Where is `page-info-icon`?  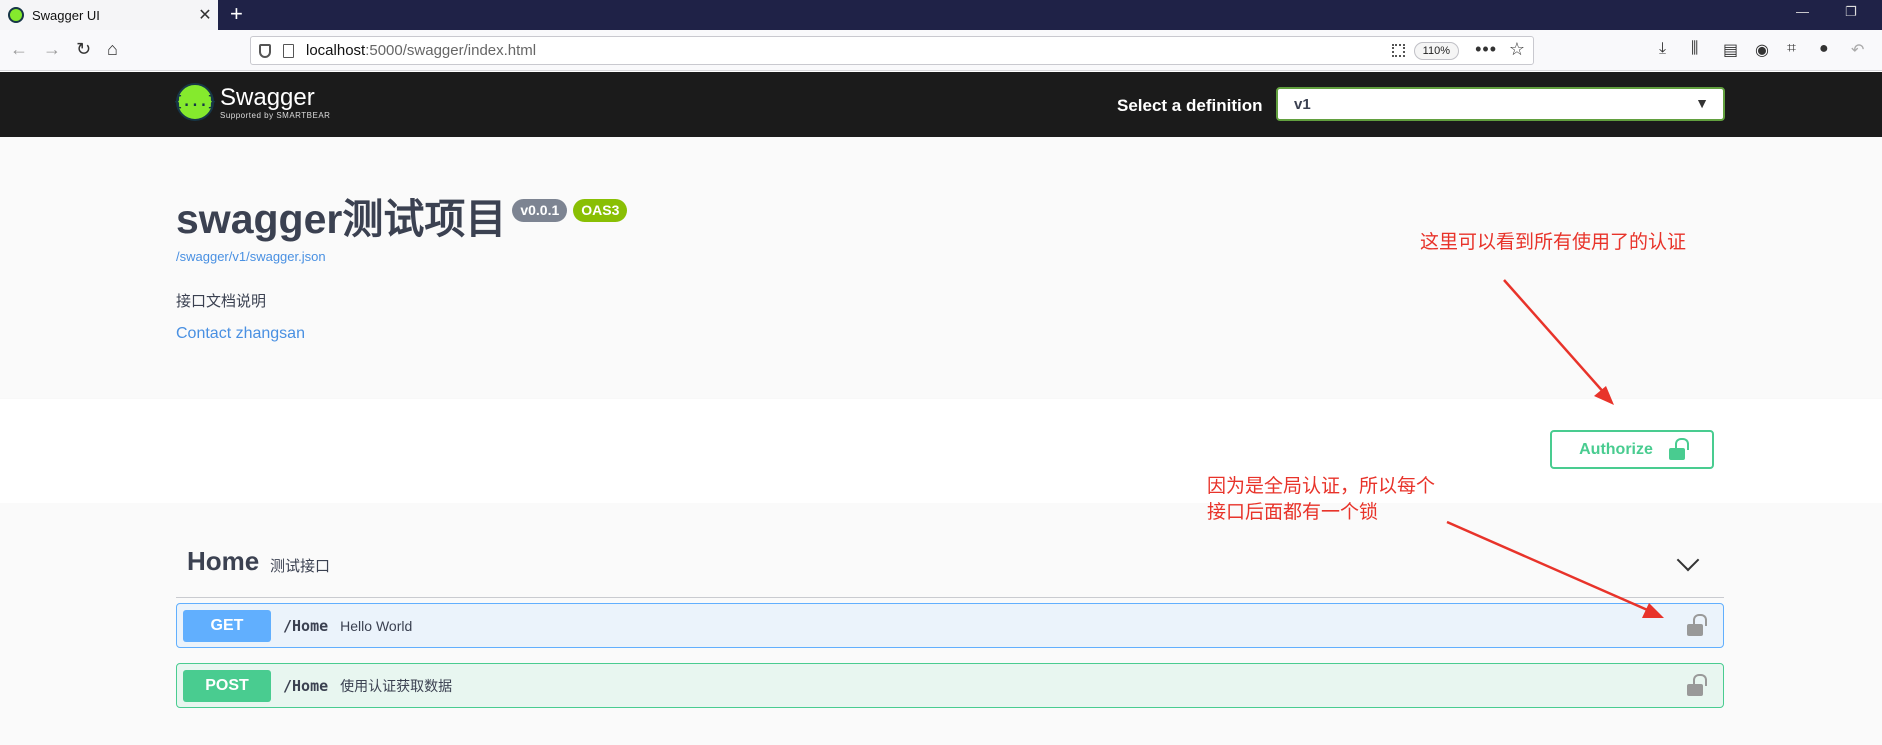 page-info-icon is located at coordinates (288, 50).